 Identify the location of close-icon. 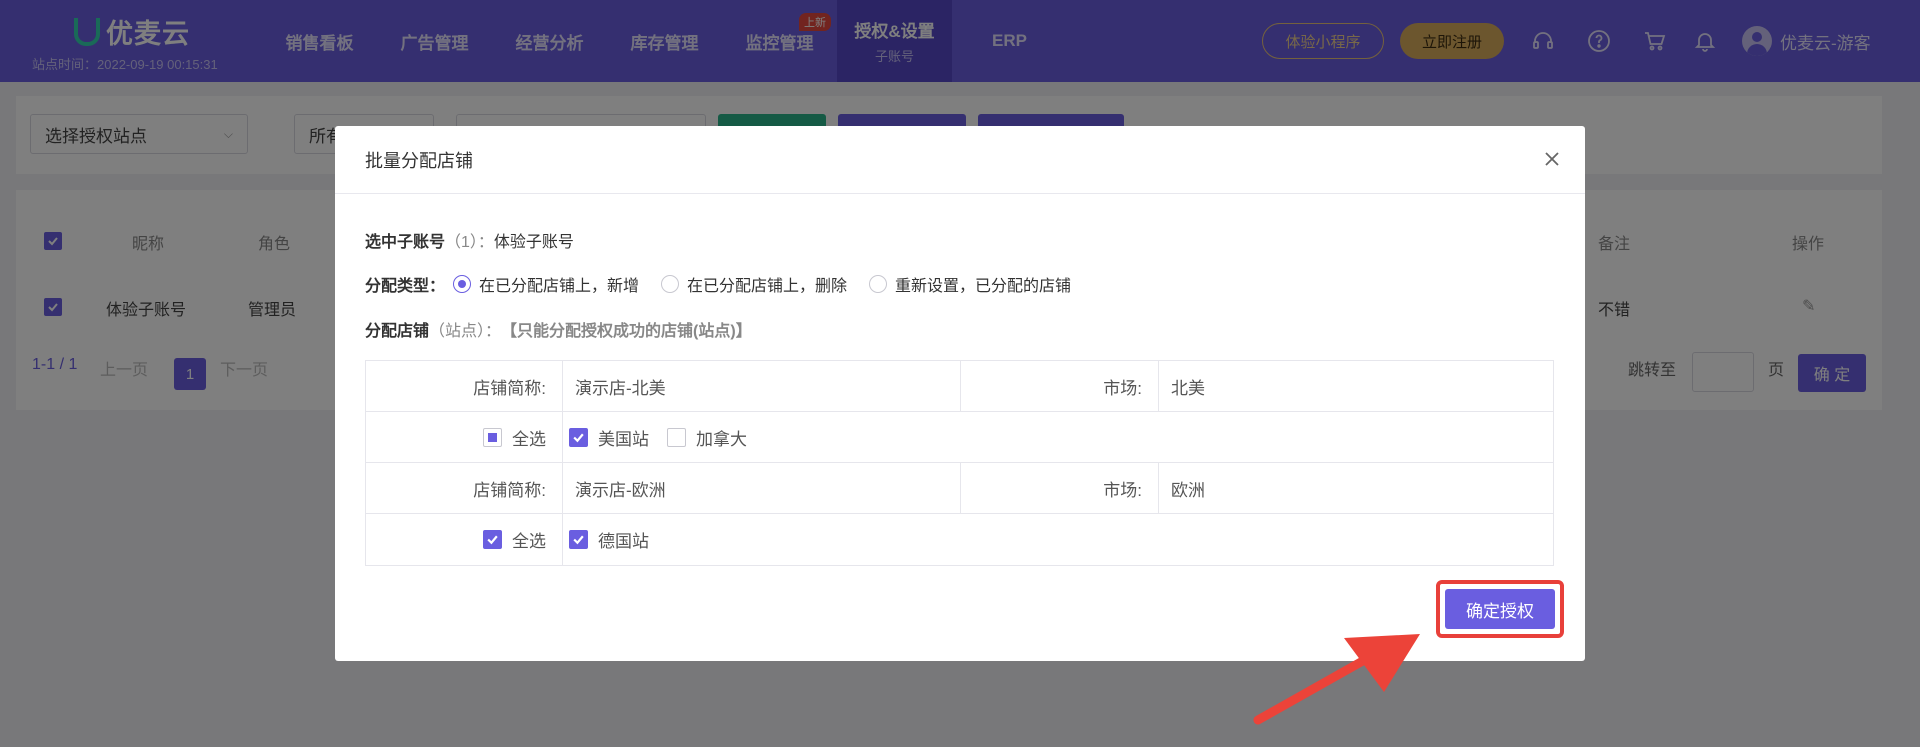
(1552, 159).